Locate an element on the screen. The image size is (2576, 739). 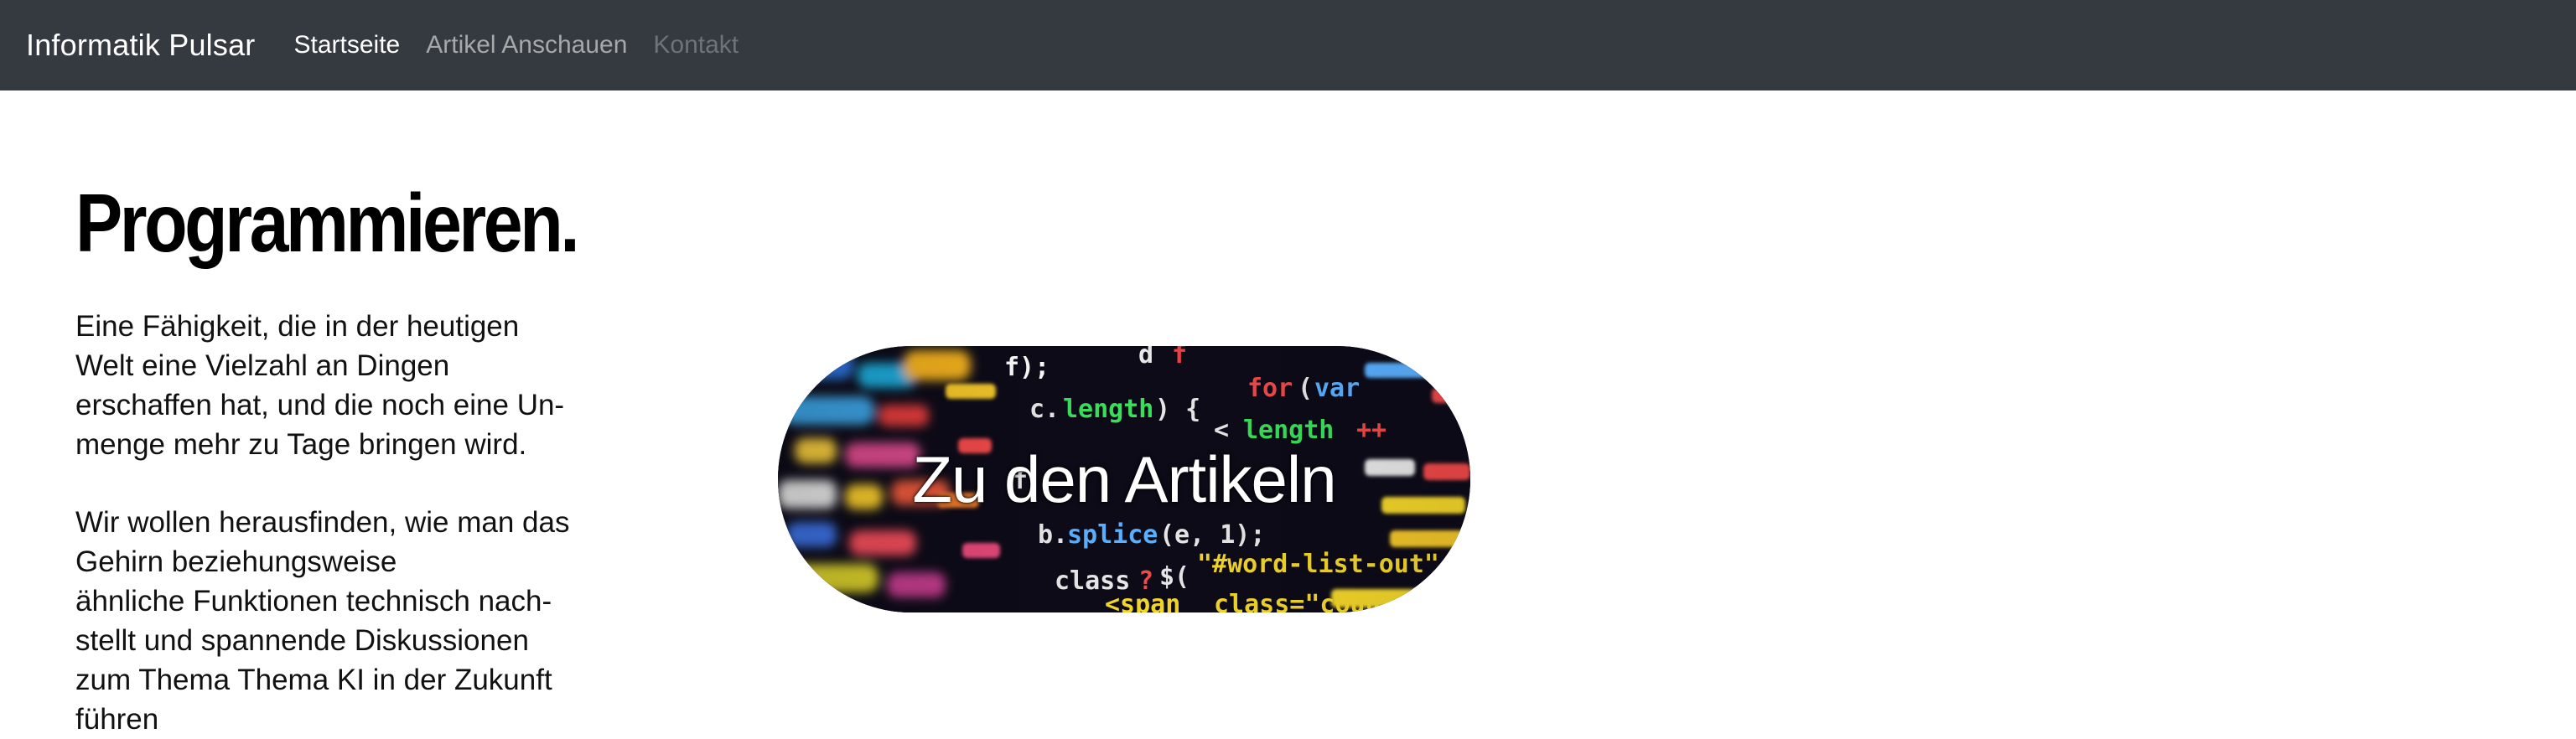
nav-link-artikel-anschauen: Artikel Anschauen is located at coordinates (526, 45).